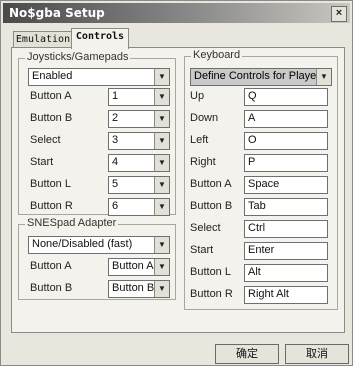 The image size is (353, 366). Describe the element at coordinates (57, 13) in the screenshot. I see `window-title: No$gba Setup` at that location.